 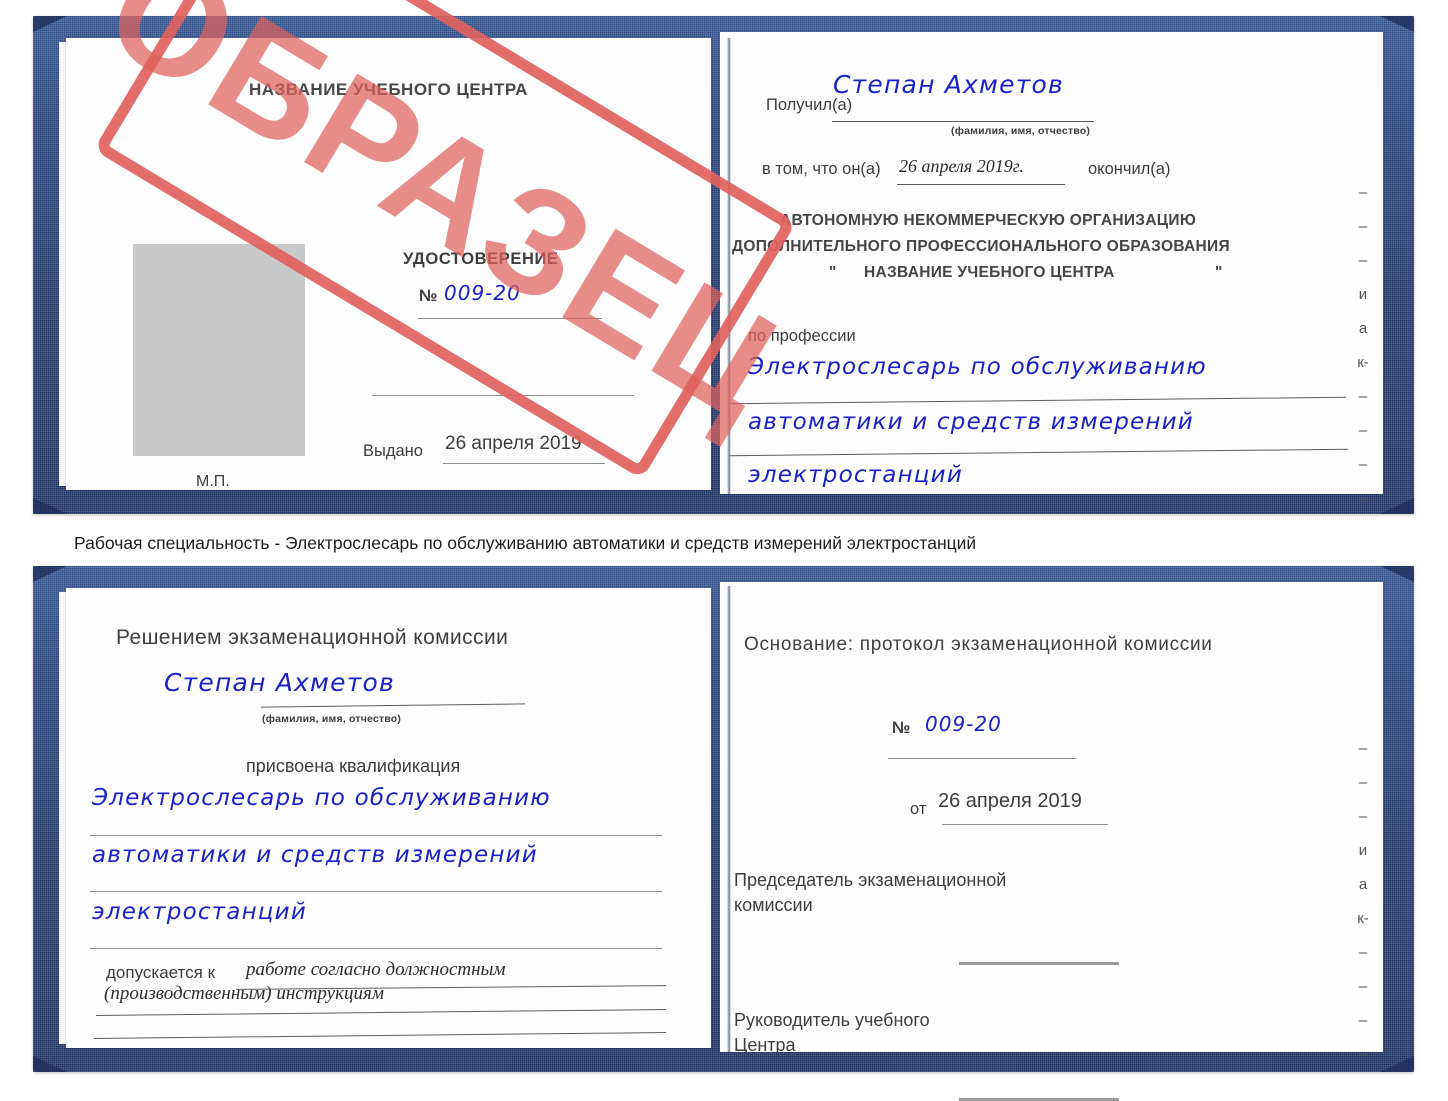 What do you see at coordinates (832, 1020) in the screenshot?
I see `head-title-line-1: Руководитель учебного` at bounding box center [832, 1020].